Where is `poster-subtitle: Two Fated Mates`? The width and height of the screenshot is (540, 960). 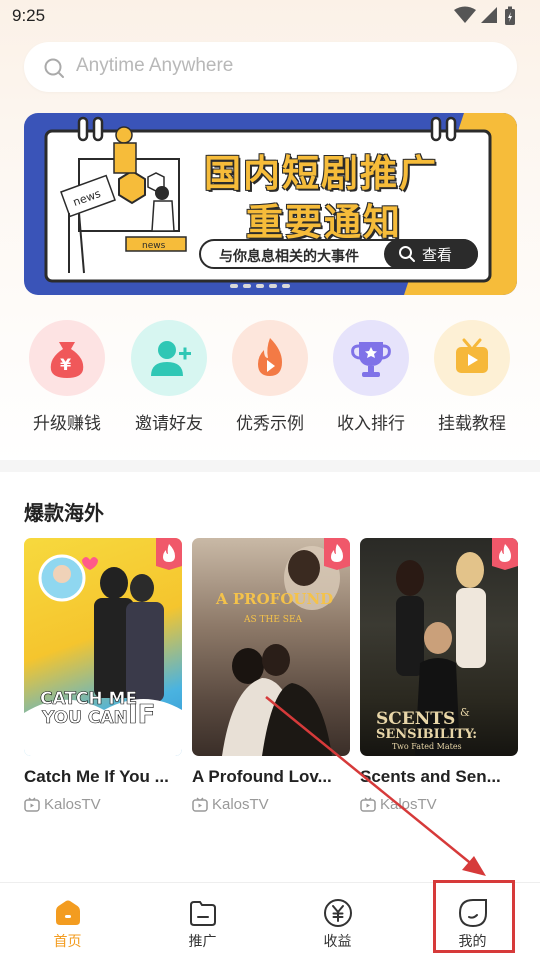
poster-subtitle: Two Fated Mates is located at coordinates (427, 746).